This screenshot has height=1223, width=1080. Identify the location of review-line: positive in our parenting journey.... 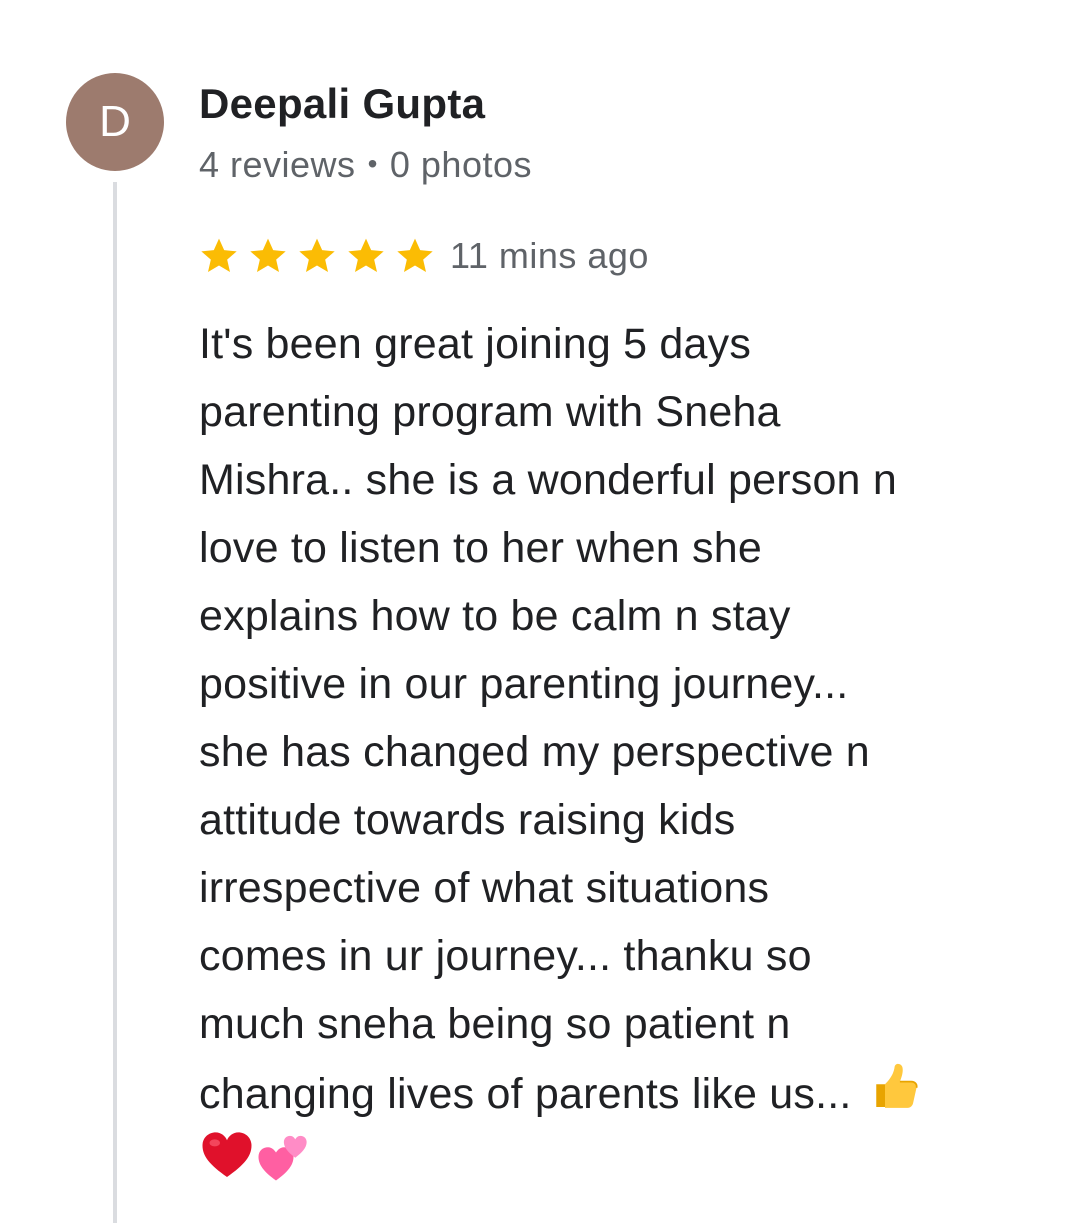
(524, 684).